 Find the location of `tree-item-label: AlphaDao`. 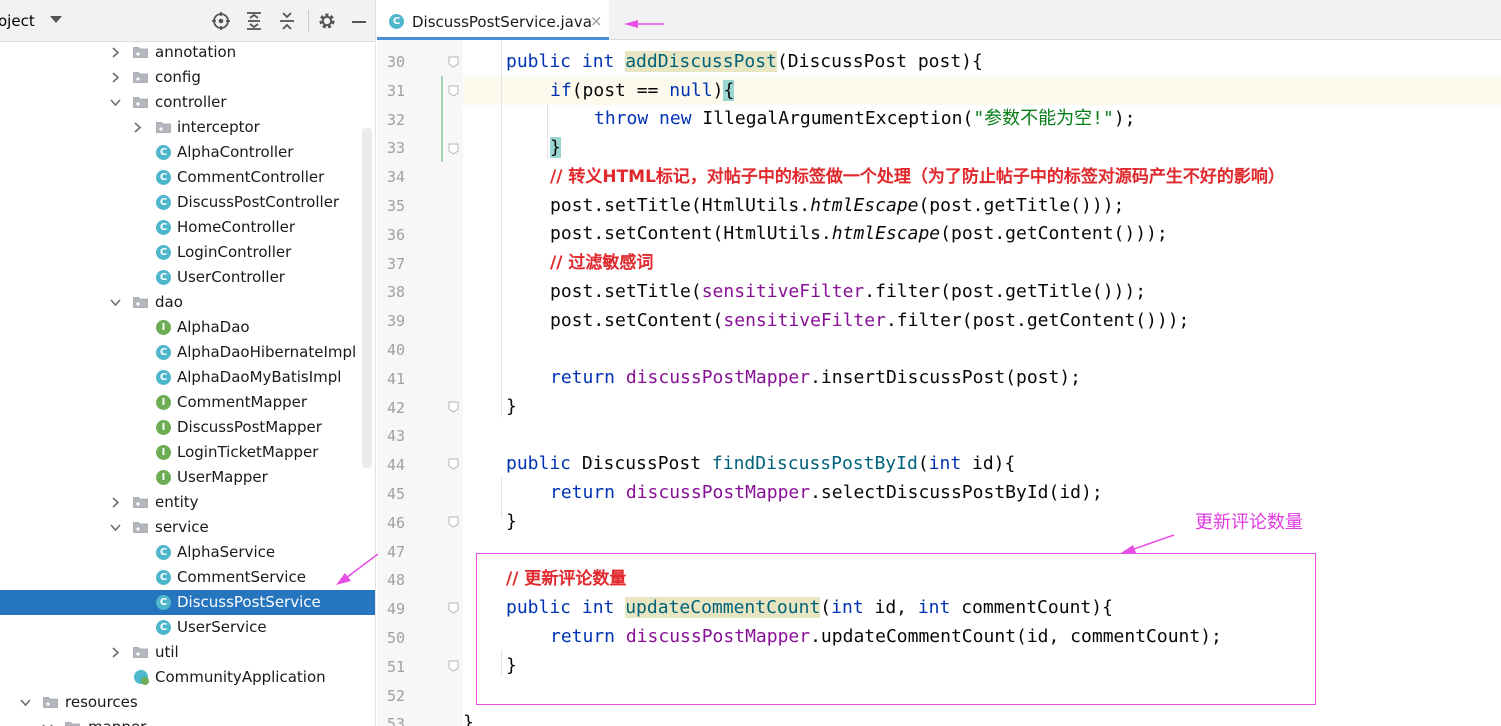

tree-item-label: AlphaDao is located at coordinates (213, 327).